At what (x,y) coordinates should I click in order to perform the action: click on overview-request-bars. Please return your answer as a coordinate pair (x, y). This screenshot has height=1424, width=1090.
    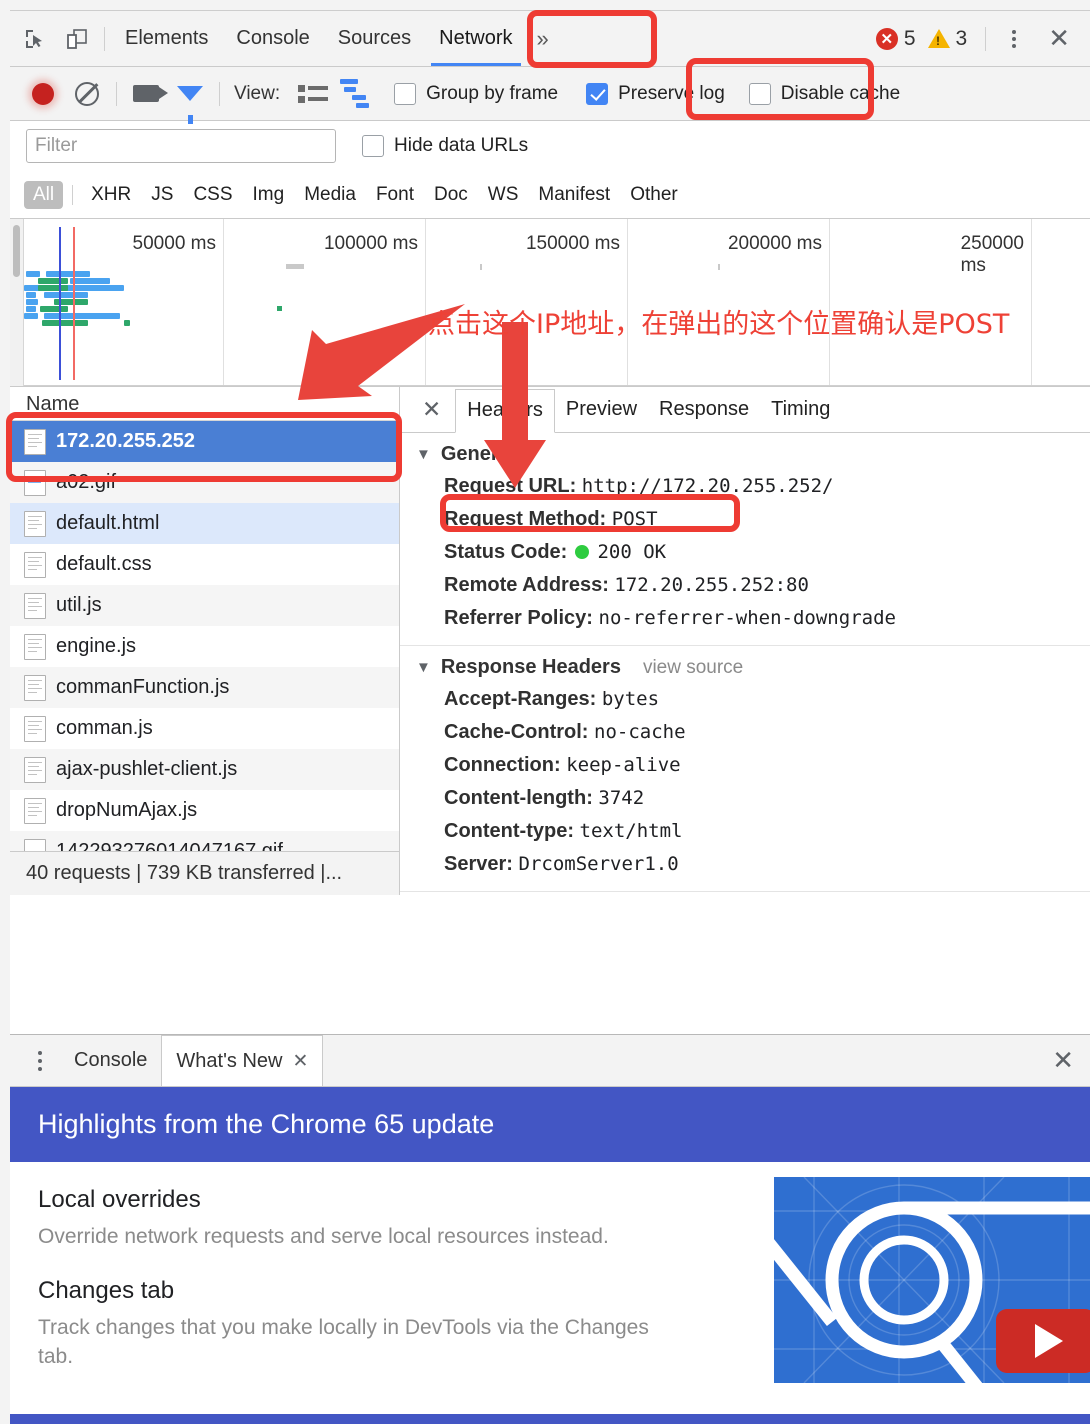
    Looking at the image, I should click on (109, 306).